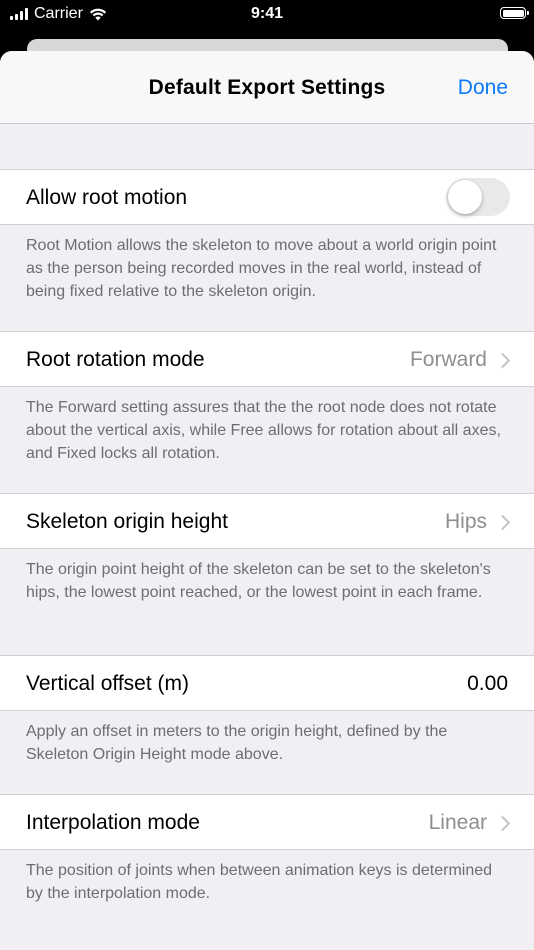 This screenshot has height=950, width=534. Describe the element at coordinates (267, 197) in the screenshot. I see `allow-root-motion-row: Allow root motion` at that location.